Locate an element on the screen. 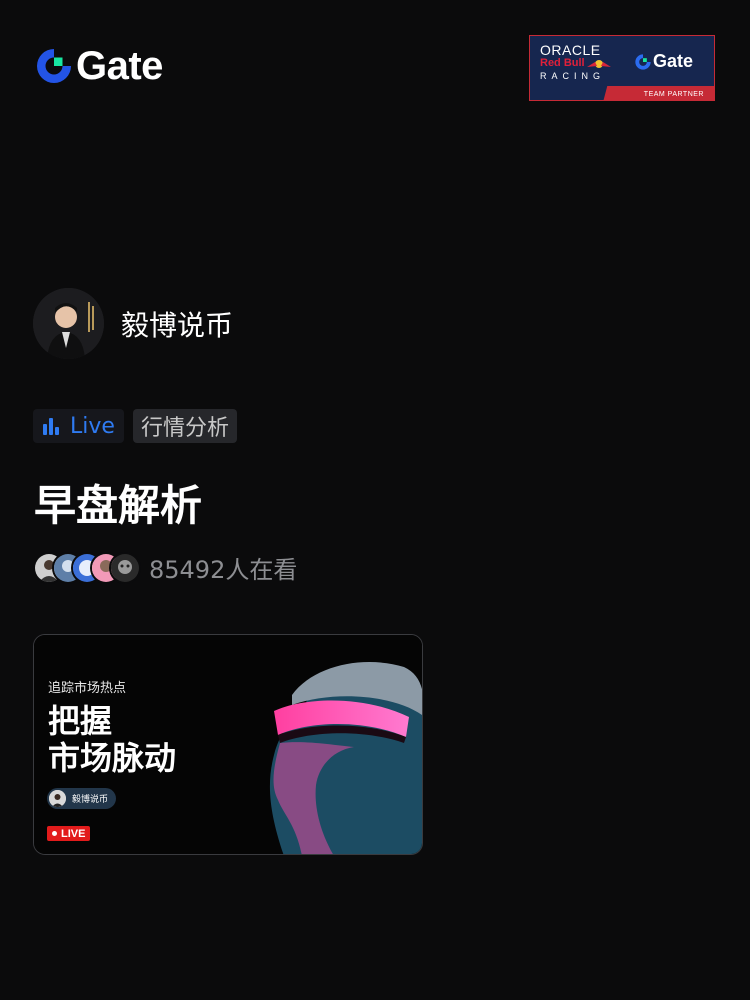 This screenshot has width=750, height=1000. host-name: 毅博说币 is located at coordinates (177, 324).